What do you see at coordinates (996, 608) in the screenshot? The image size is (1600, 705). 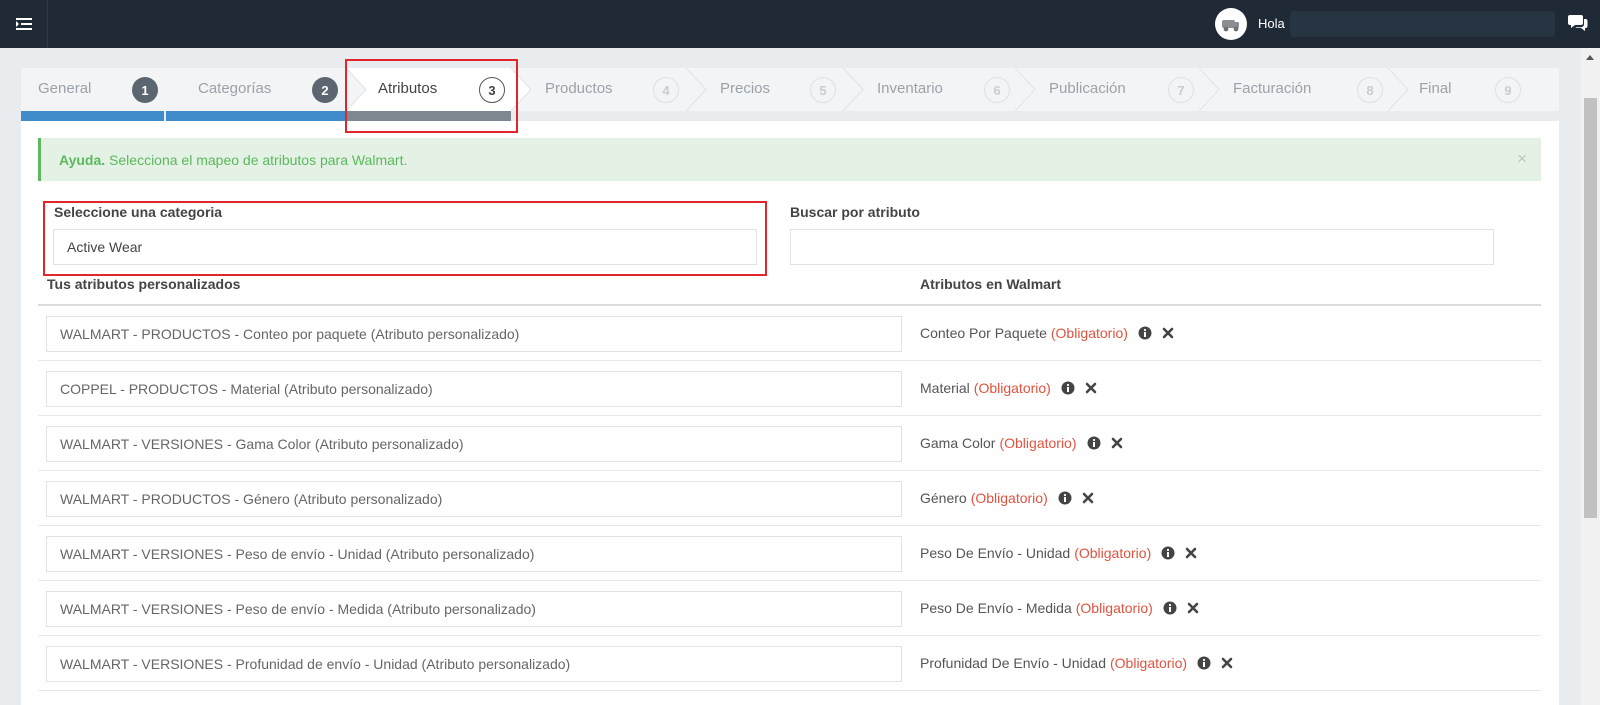 I see `walmart-attribute-name: Peso De Envío - Medida` at bounding box center [996, 608].